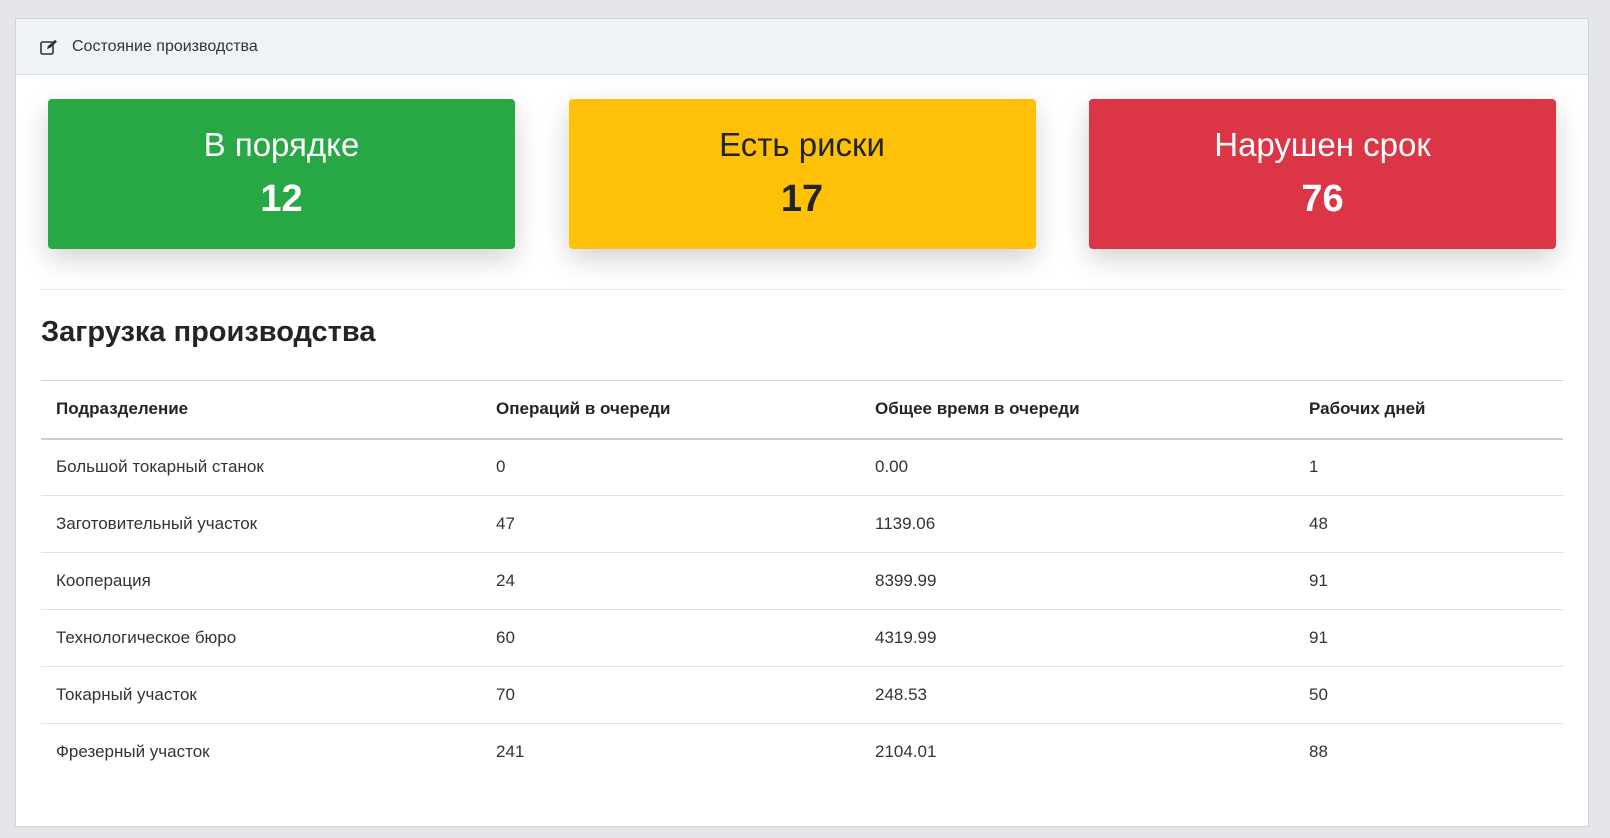 This screenshot has width=1610, height=838. I want to click on cell-total-time: 0.00, so click(1077, 467).